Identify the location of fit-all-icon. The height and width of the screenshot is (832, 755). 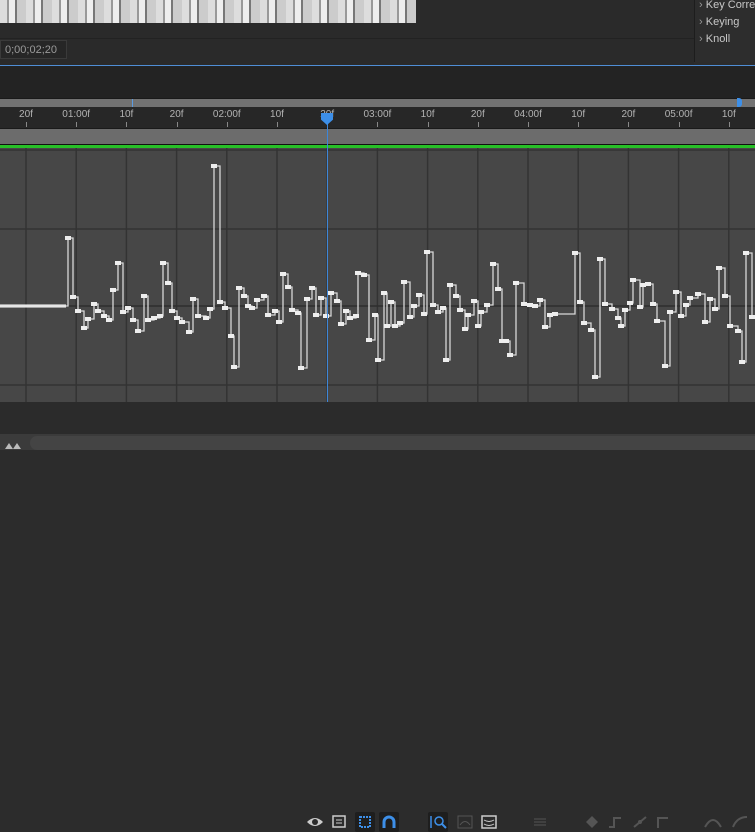
(465, 822).